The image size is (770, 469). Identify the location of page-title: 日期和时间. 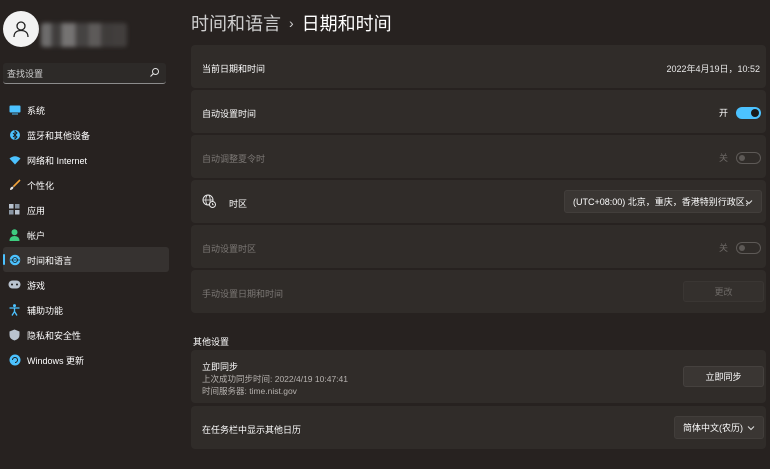
(346, 24).